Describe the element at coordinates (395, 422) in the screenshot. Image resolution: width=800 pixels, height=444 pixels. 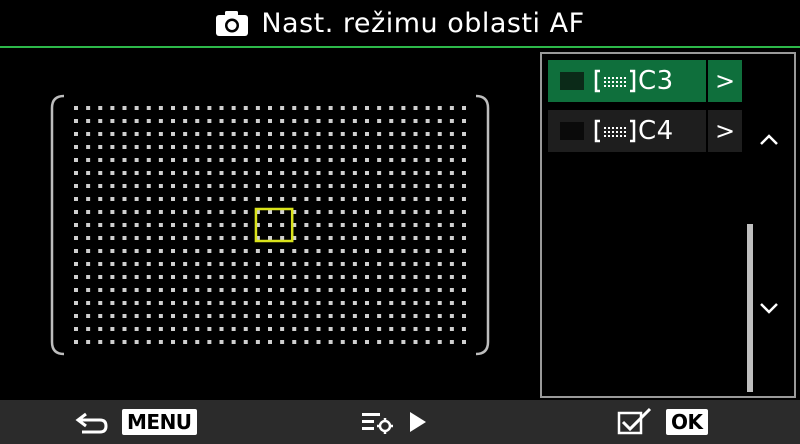
I see `settings-control` at that location.